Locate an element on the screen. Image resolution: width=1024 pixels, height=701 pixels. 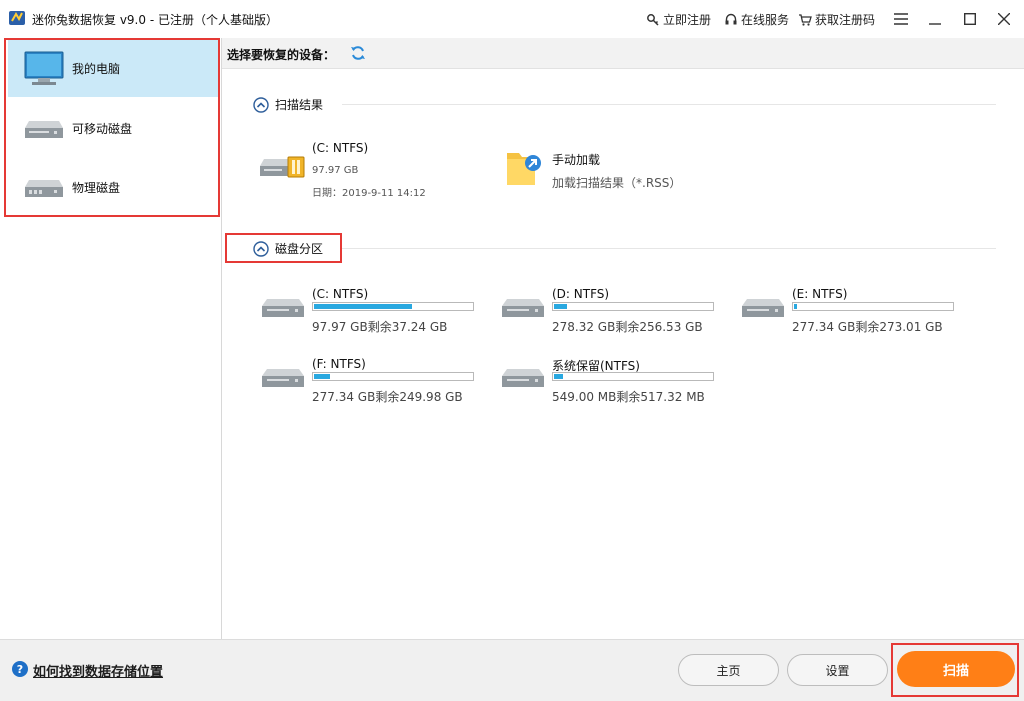
register-now-link: 立即注册 is located at coordinates (678, 19).